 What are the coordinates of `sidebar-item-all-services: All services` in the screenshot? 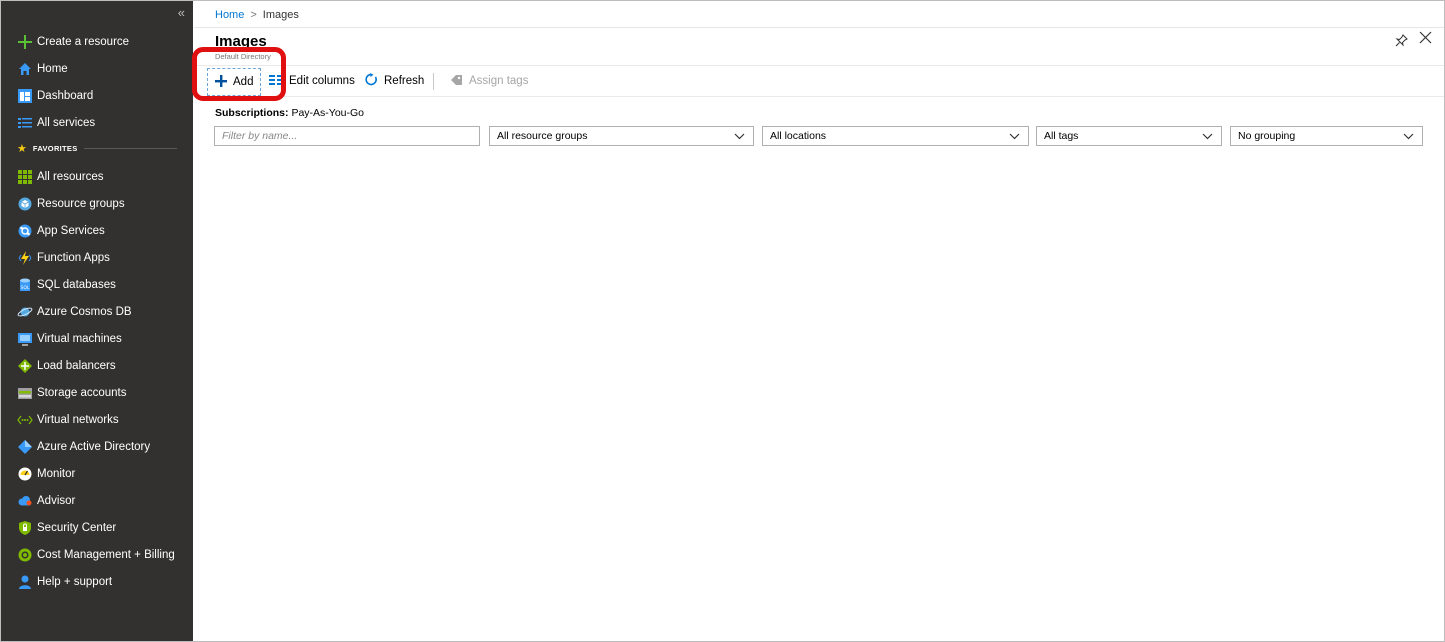 It's located at (97, 122).